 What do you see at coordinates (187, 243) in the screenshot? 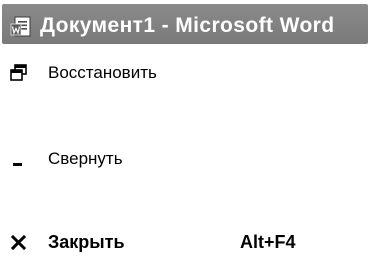
I see `menu-item-close: Закрыть Alt+F4` at bounding box center [187, 243].